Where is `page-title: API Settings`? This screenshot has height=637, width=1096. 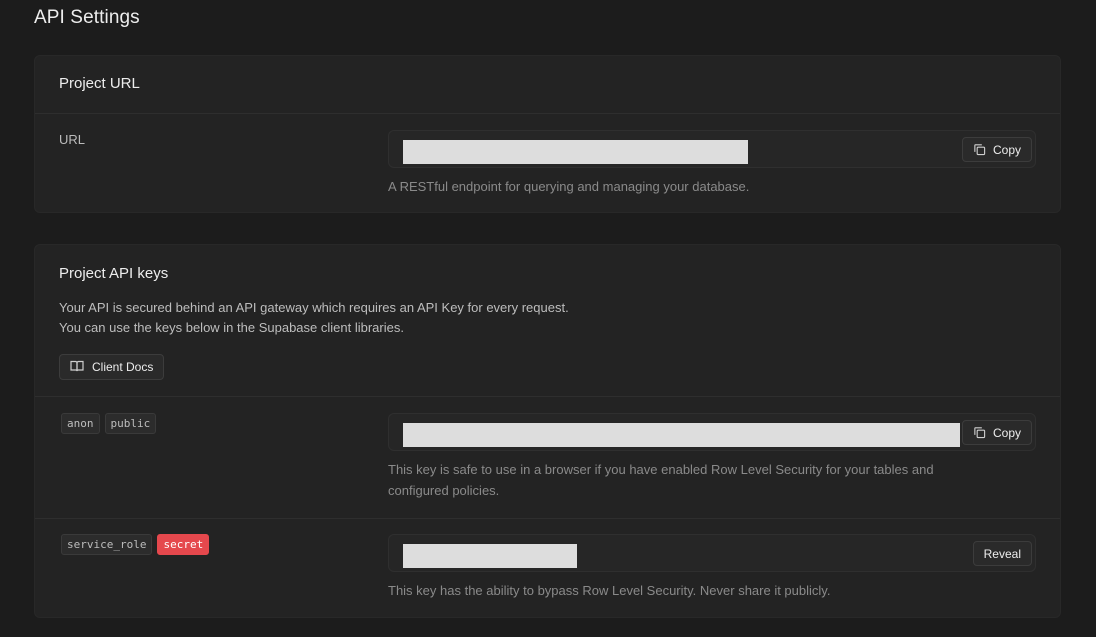
page-title: API Settings is located at coordinates (87, 17).